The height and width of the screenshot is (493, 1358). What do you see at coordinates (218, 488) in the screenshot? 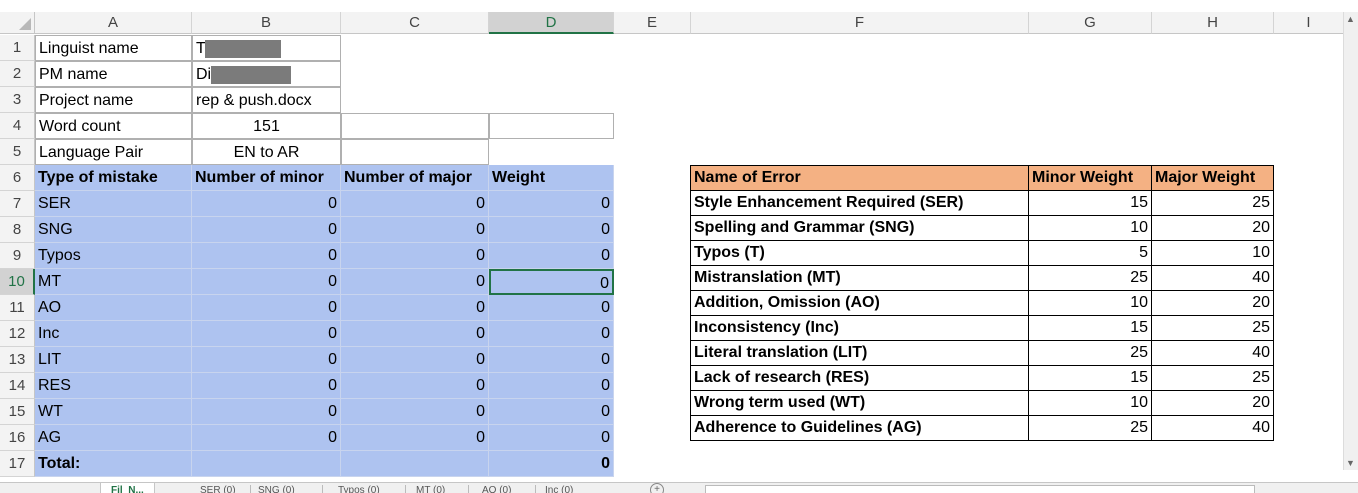
I see `sheet-tab: SER (0)` at bounding box center [218, 488].